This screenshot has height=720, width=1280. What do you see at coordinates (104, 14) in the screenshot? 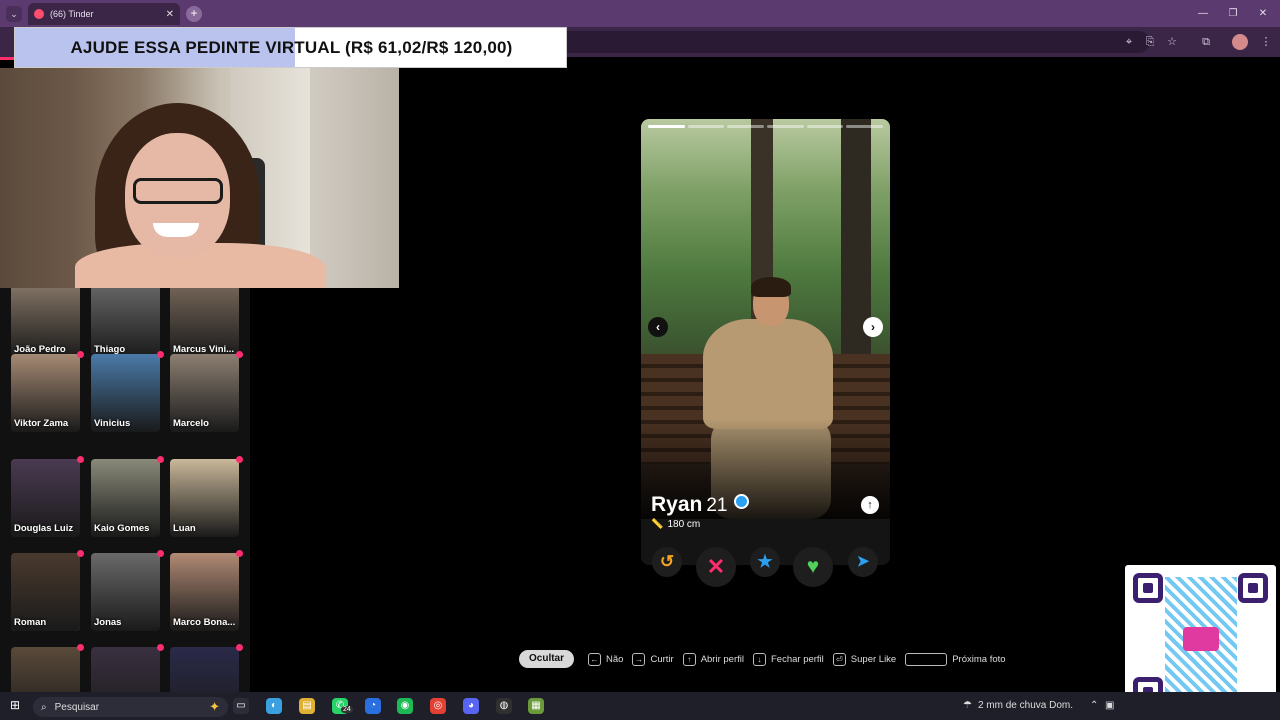
I see `browser-tab-tinder: (66) Tinder ✕` at bounding box center [104, 14].